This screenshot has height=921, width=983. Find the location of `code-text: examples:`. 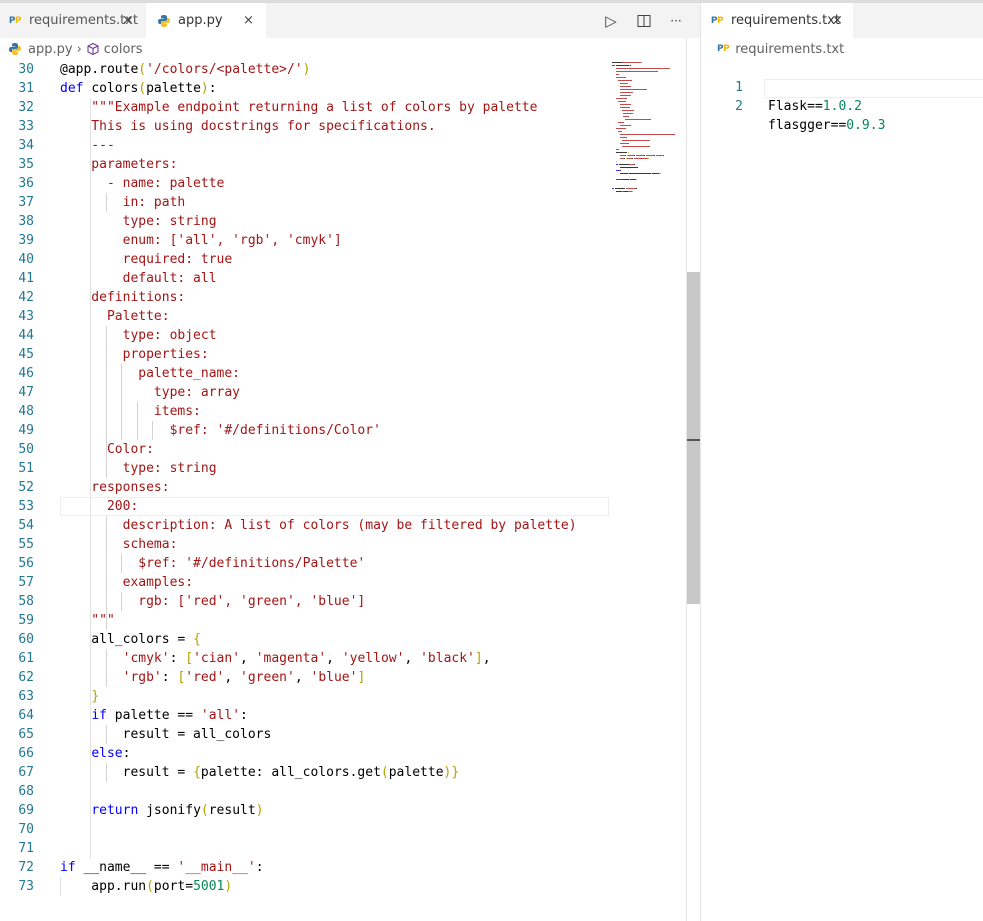

code-text: examples: is located at coordinates (126, 582).